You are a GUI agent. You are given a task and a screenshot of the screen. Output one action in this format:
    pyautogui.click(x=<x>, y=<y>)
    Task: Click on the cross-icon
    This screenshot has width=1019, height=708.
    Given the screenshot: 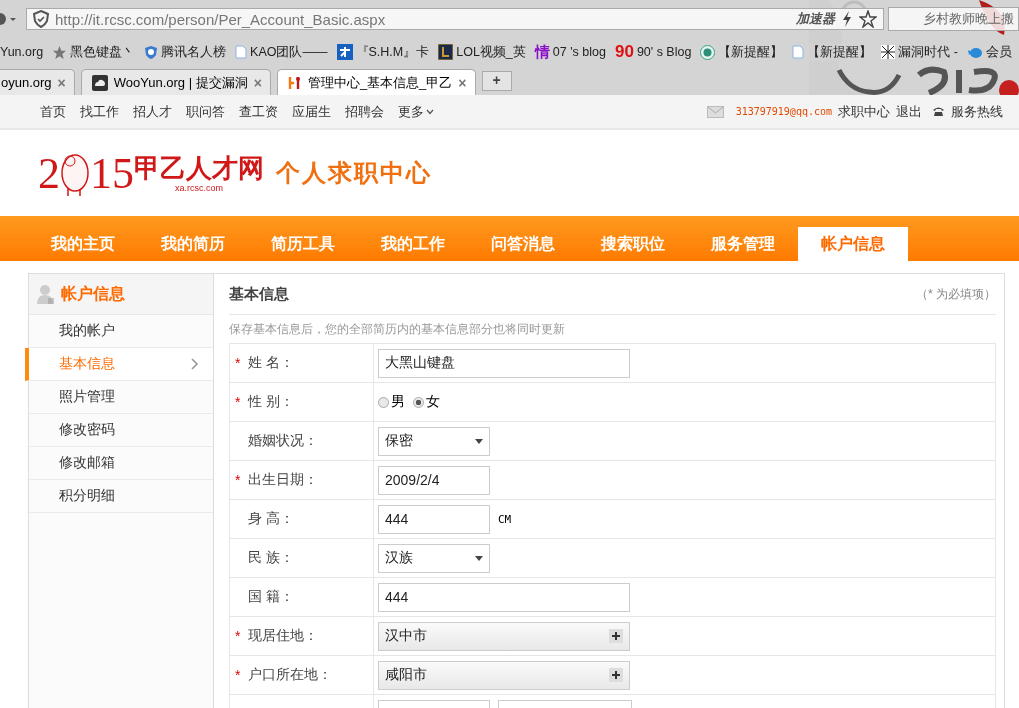 What is the action you would take?
    pyautogui.click(x=888, y=52)
    